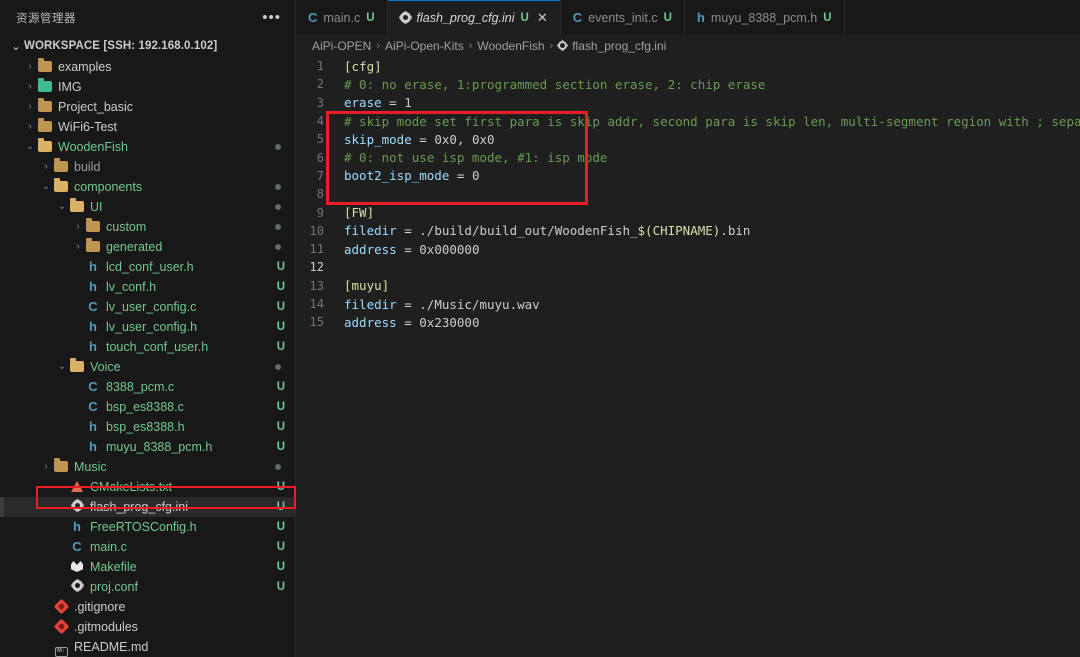 Image resolution: width=1080 pixels, height=657 pixels. Describe the element at coordinates (271, 17) in the screenshot. I see `ellipsis-icon: •••` at that location.